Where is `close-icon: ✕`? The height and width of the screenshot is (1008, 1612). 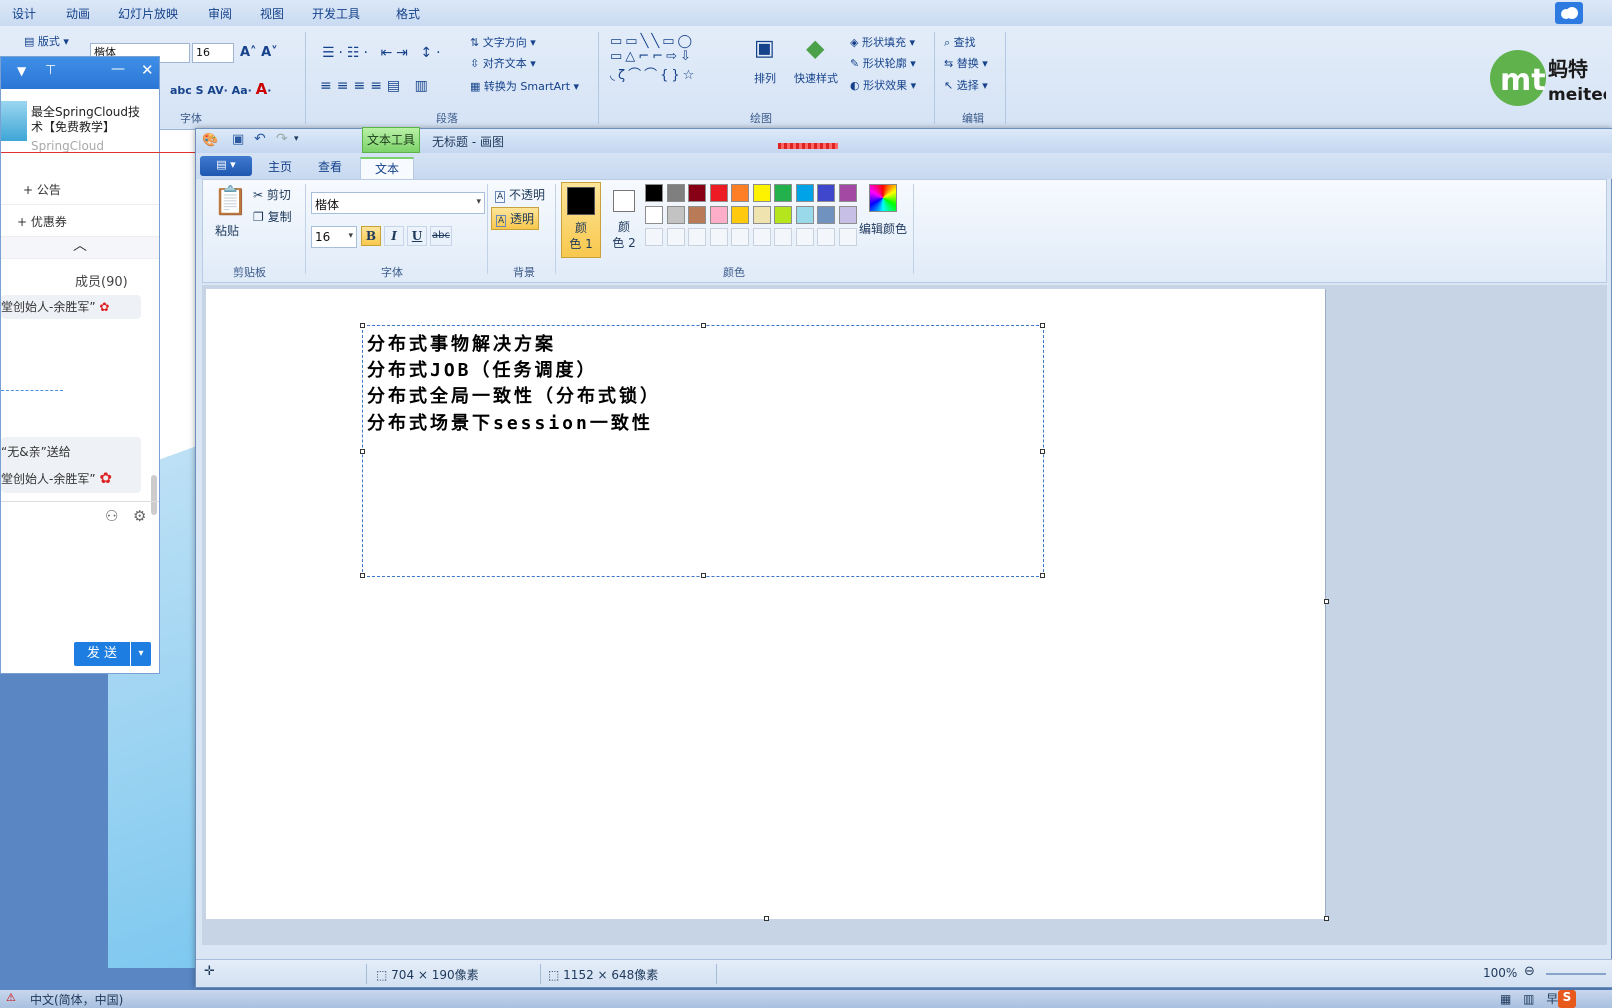
close-icon: ✕ is located at coordinates (147, 70).